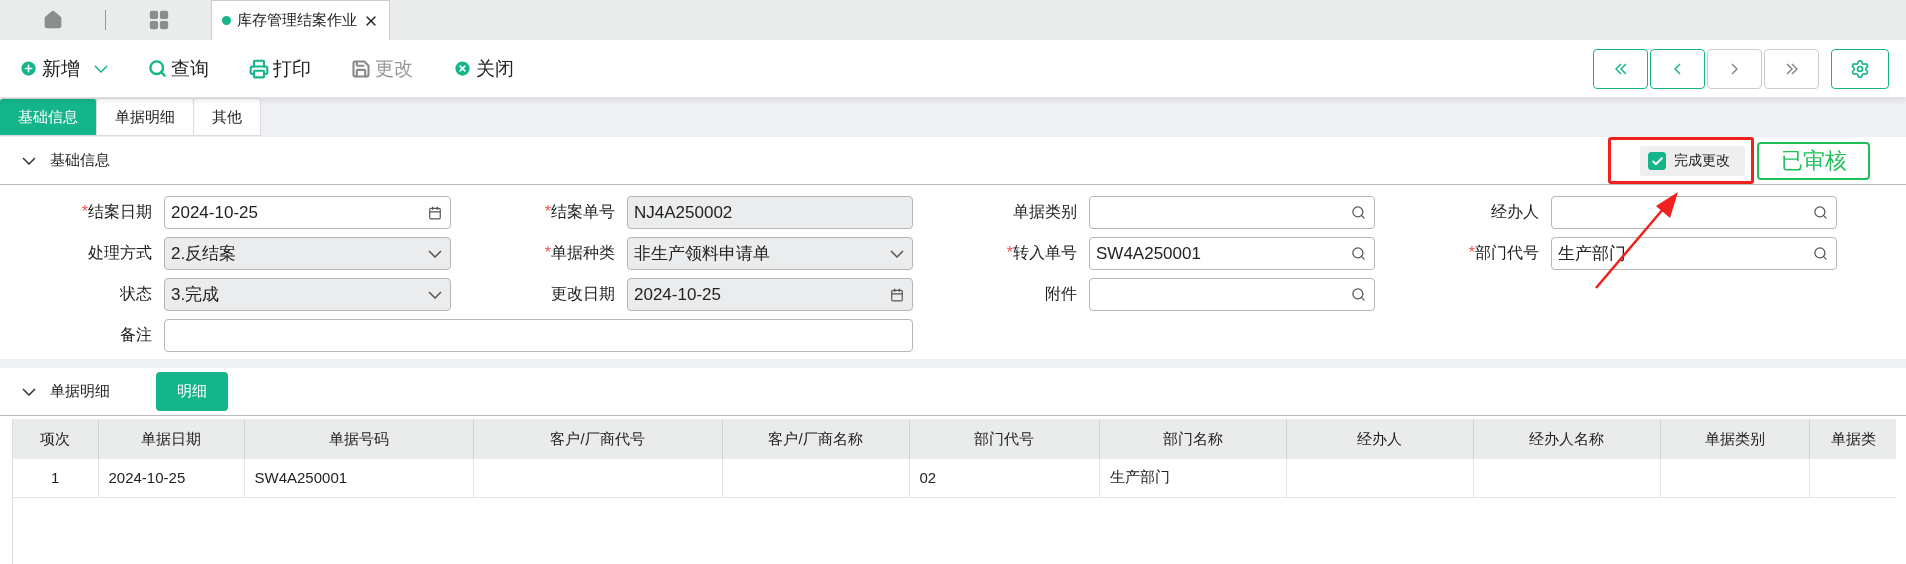  I want to click on chevron-left-icon, so click(1677, 68).